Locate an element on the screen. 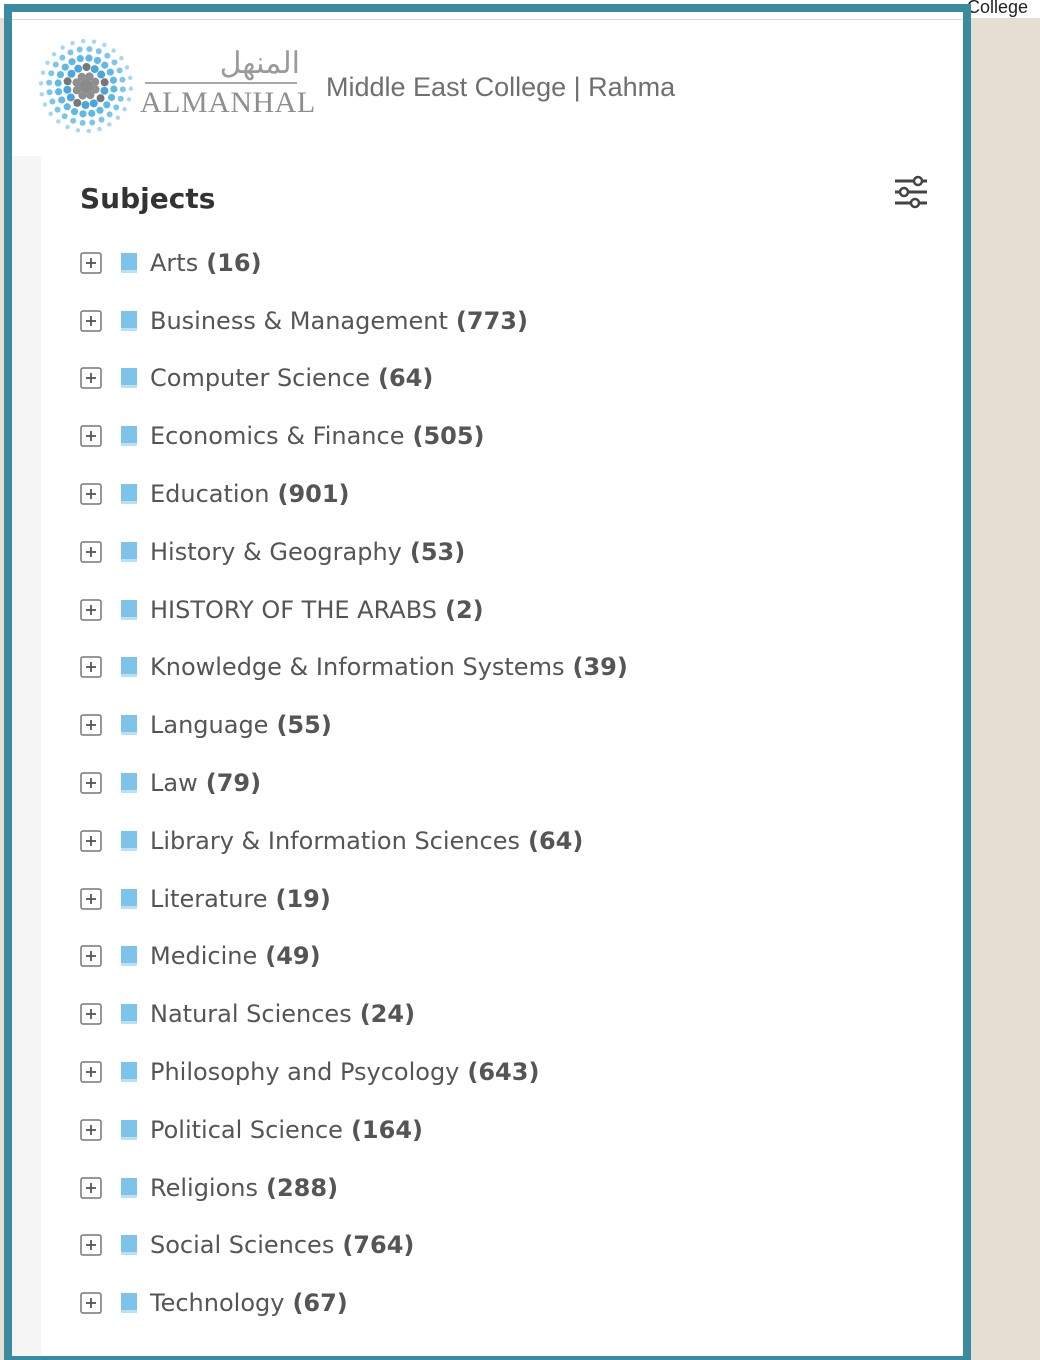 The height and width of the screenshot is (1360, 1040). almanhal-logo-icon is located at coordinates (86, 86).